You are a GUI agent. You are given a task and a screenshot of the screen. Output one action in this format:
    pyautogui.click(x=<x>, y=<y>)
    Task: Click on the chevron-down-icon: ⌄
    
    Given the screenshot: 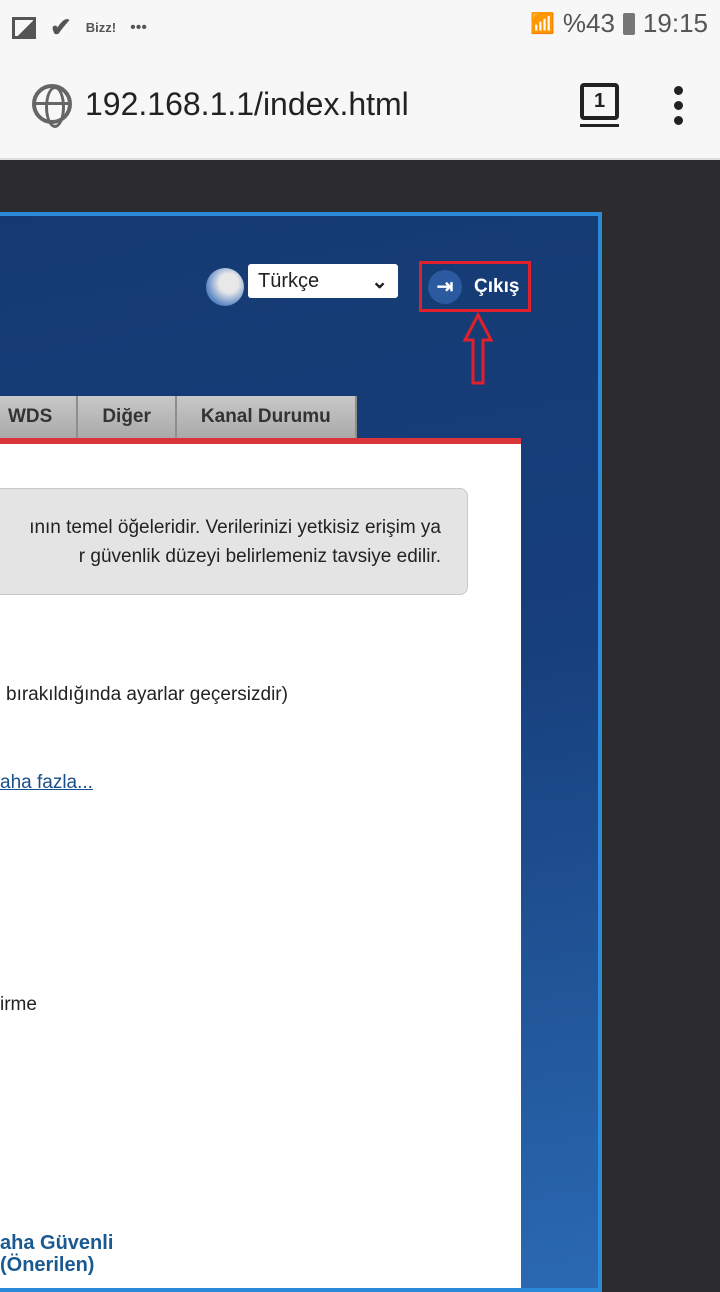 What is the action you would take?
    pyautogui.click(x=379, y=281)
    